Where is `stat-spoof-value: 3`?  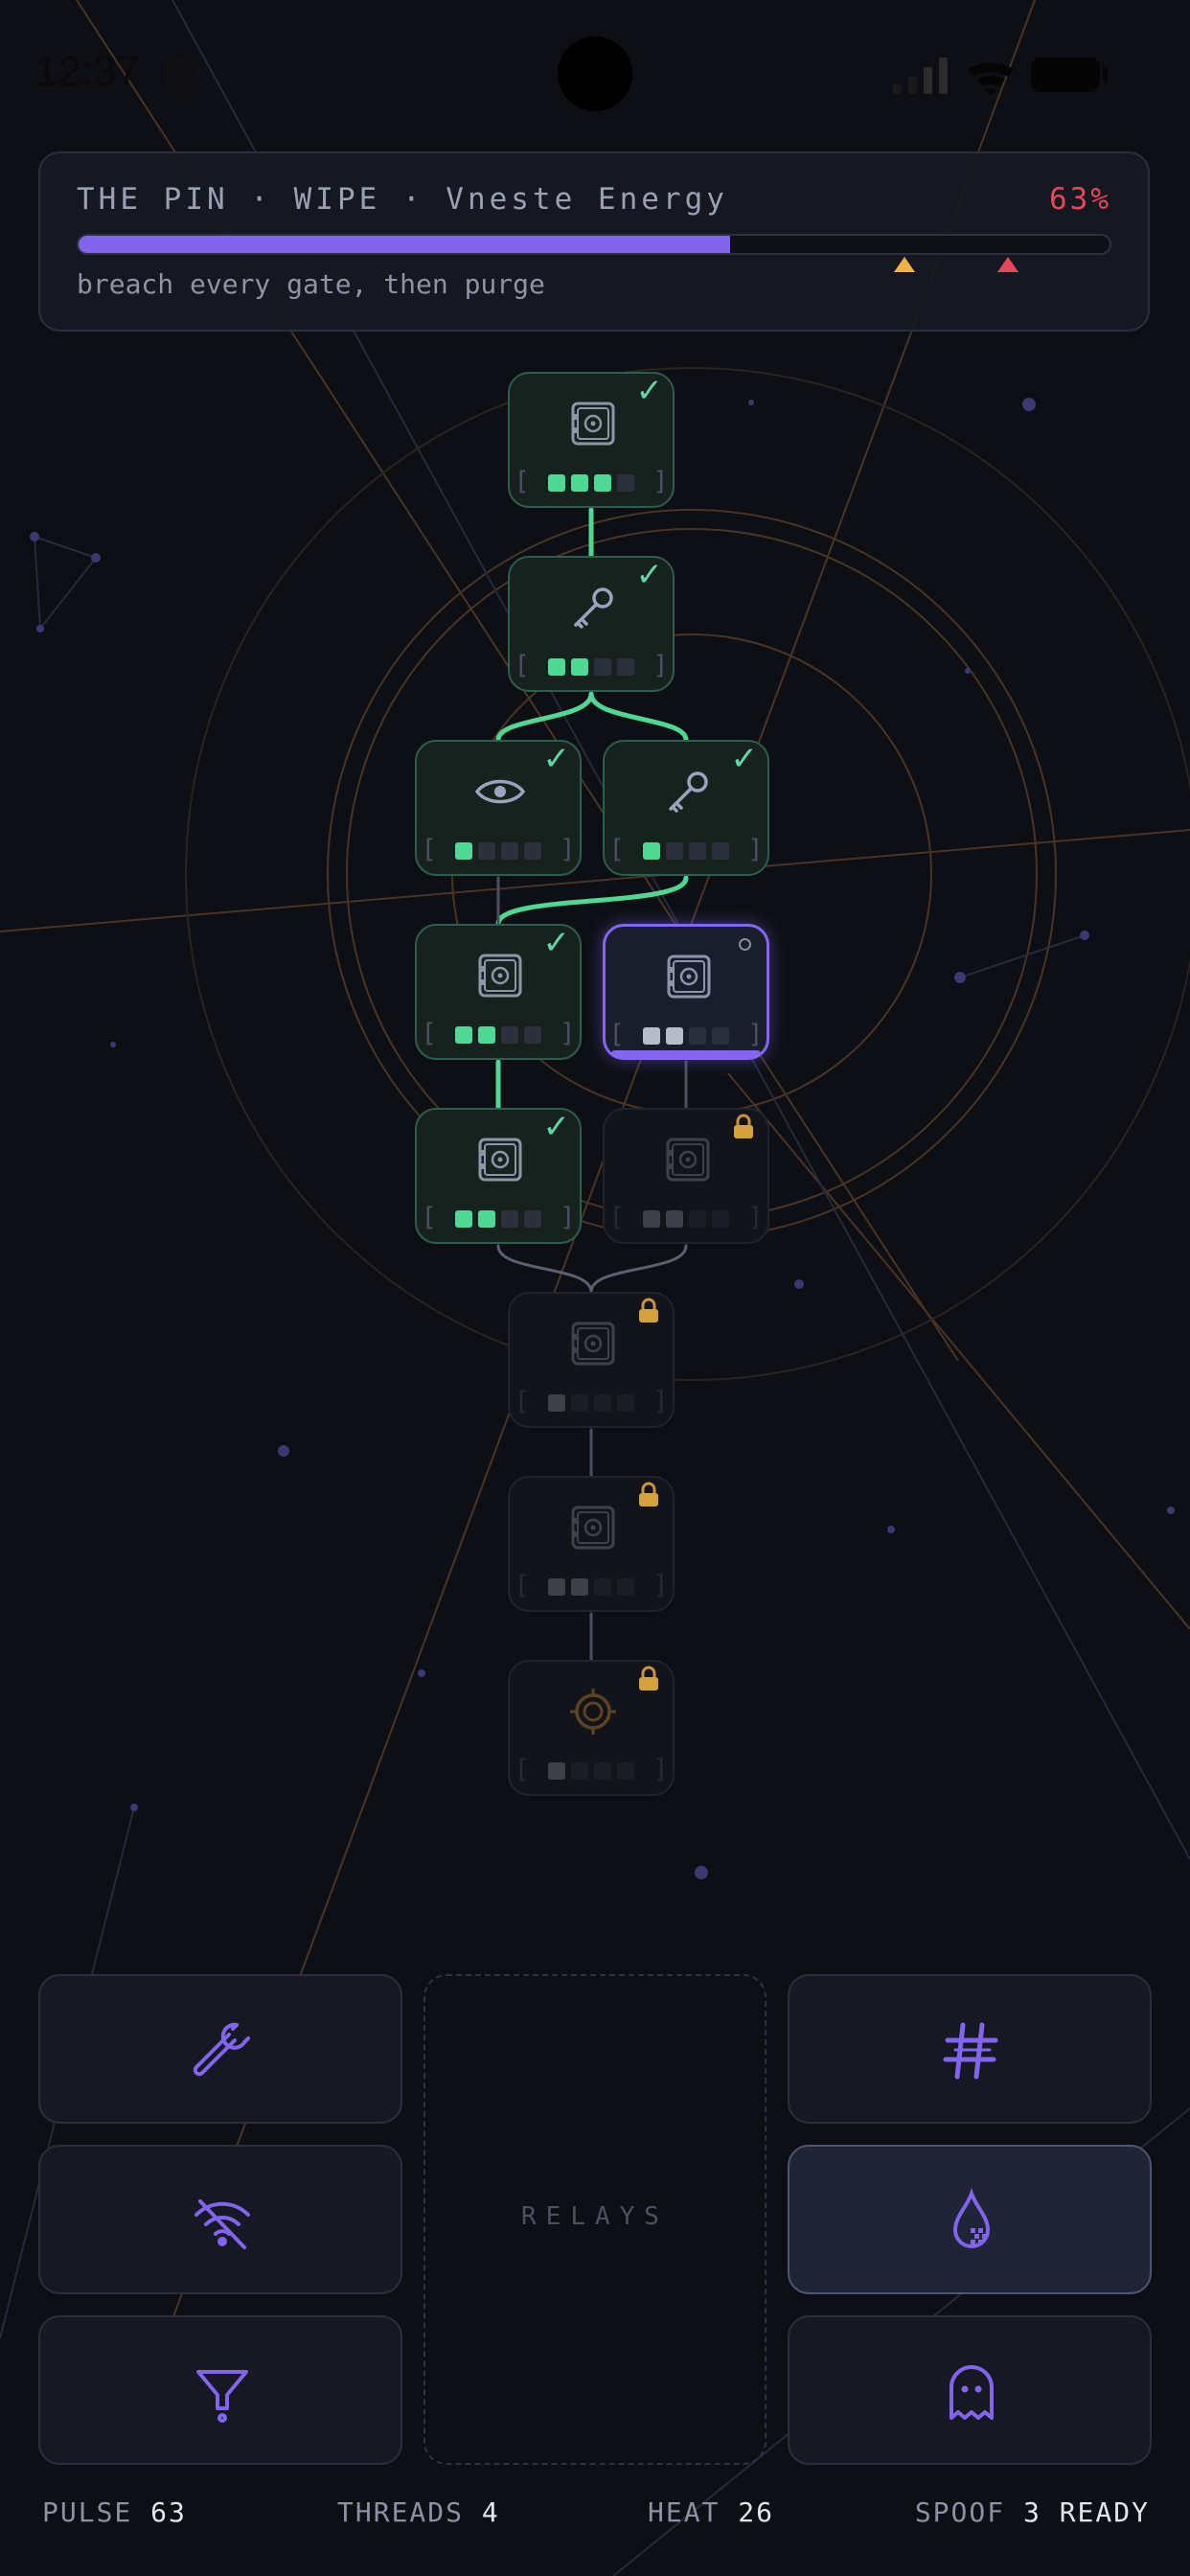
stat-spoof-value: 3 is located at coordinates (1032, 2512).